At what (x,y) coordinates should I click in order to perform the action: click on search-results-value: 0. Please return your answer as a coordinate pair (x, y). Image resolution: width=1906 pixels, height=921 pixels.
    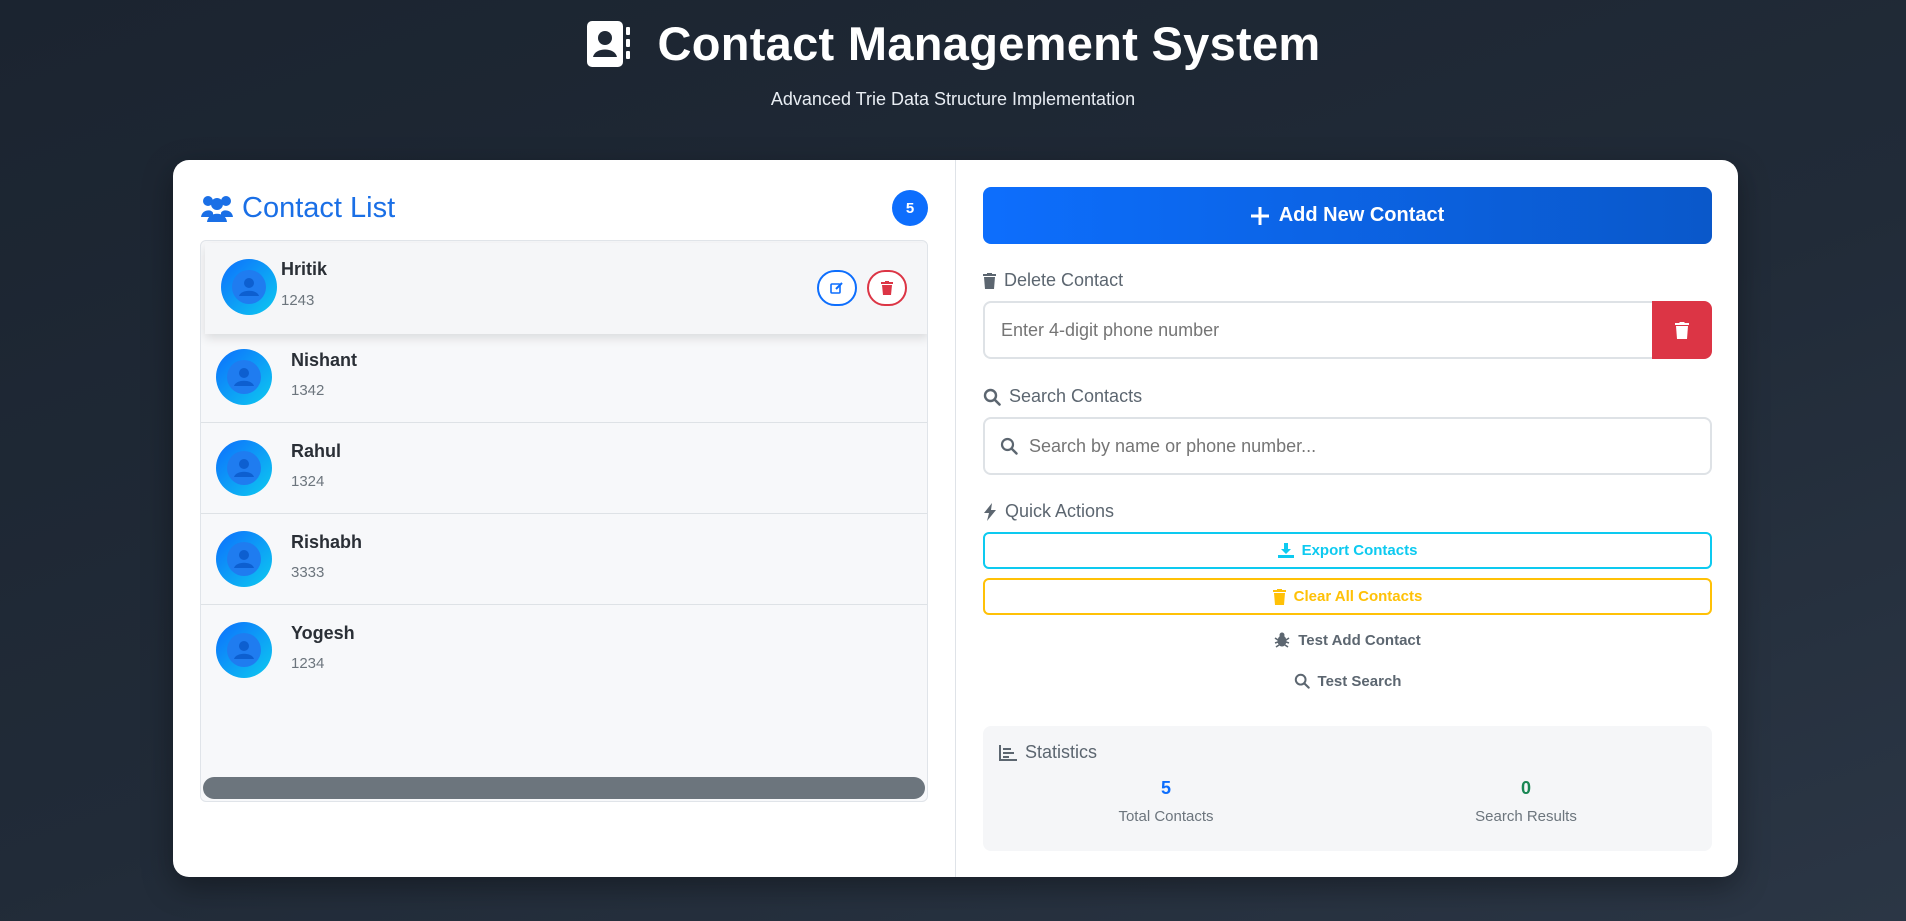
    Looking at the image, I should click on (1525, 788).